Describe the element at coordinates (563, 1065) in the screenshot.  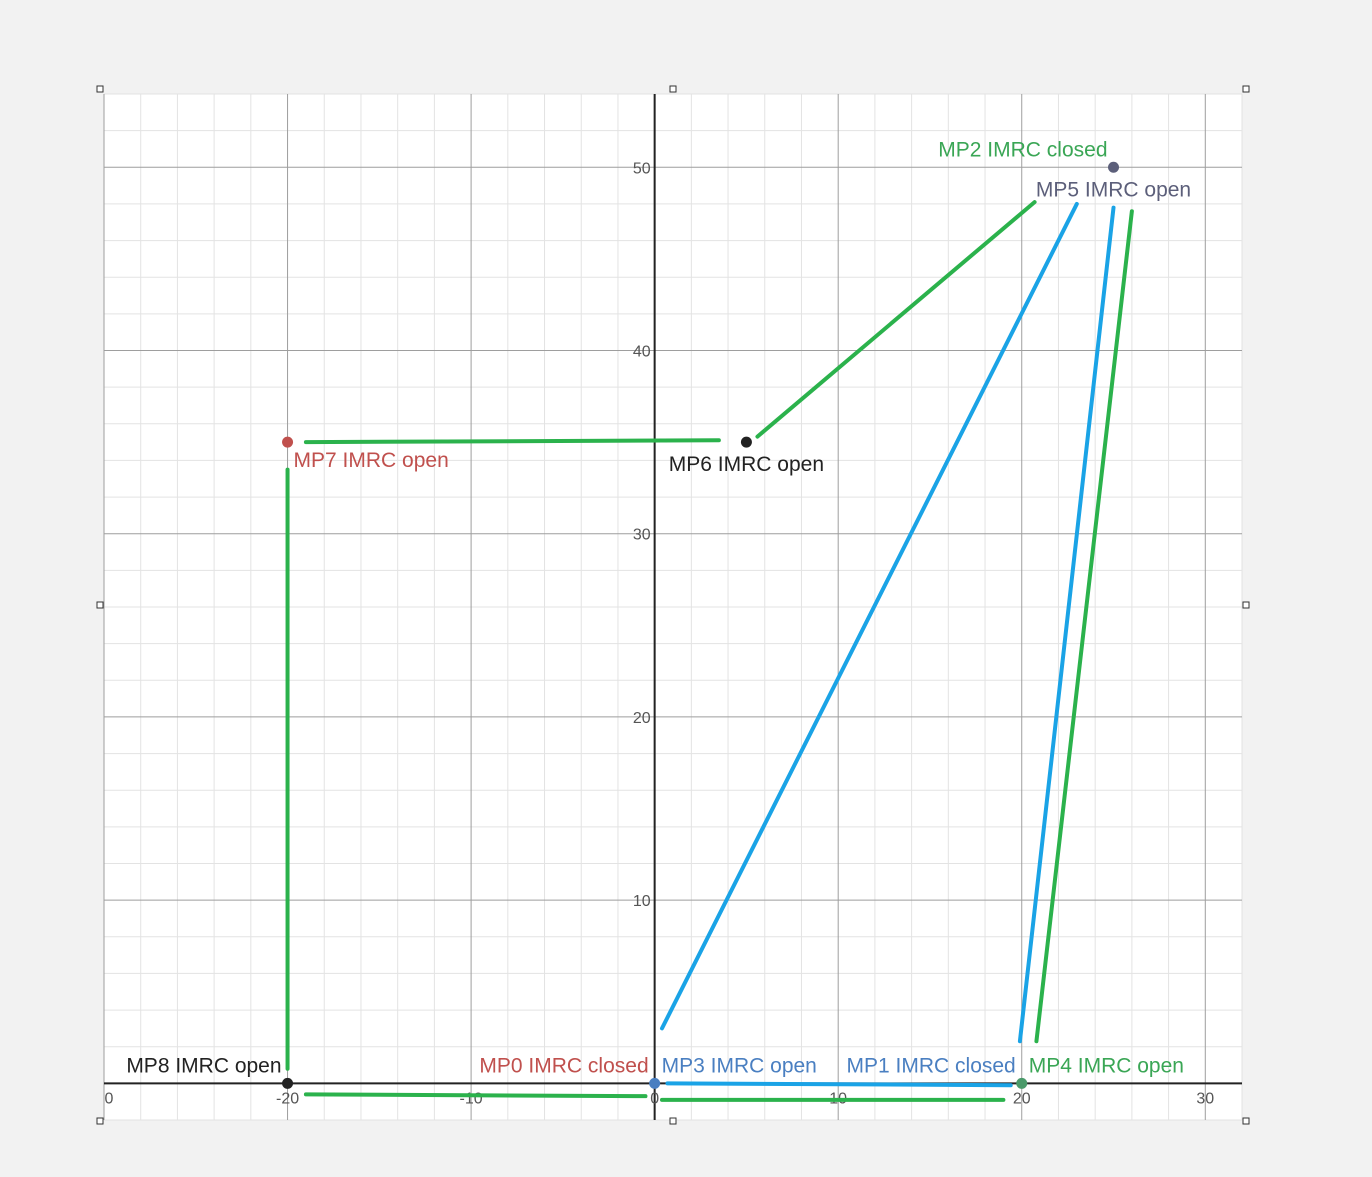
I see `point-label: MP0 IMRC closed` at that location.